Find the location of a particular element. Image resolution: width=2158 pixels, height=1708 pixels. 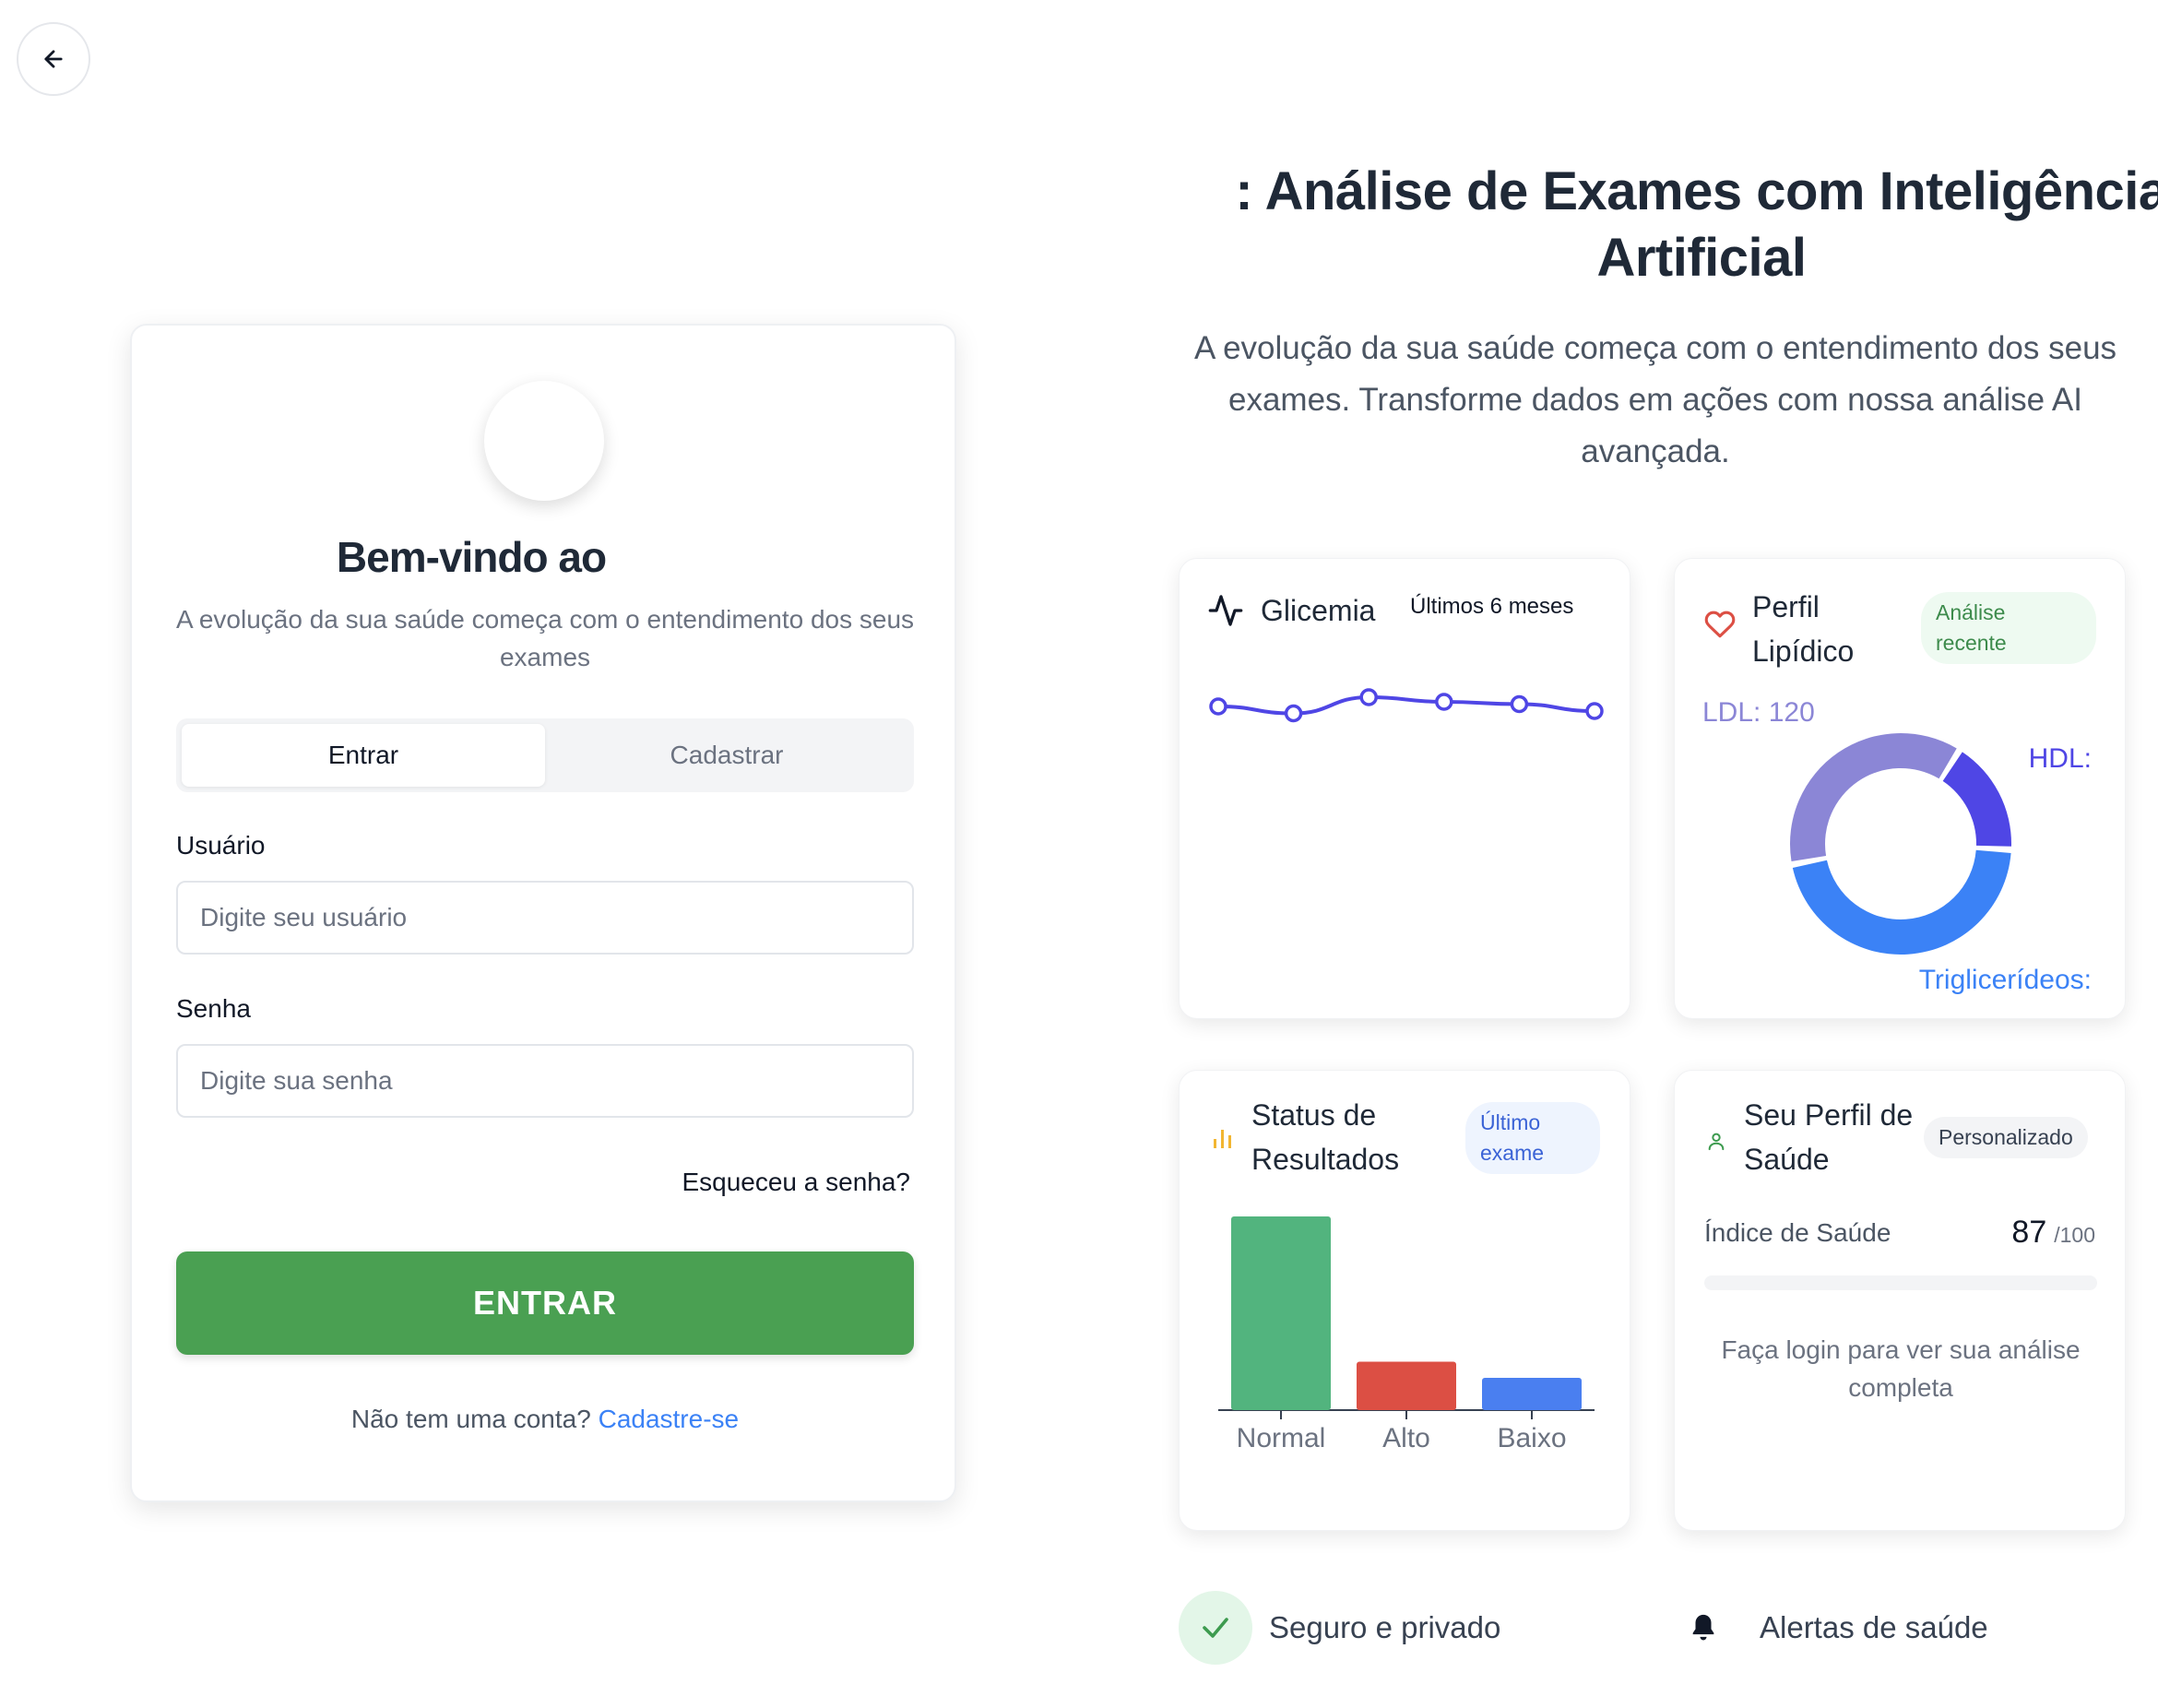

feature-alerts: Alertas de saúde is located at coordinates (1838, 1628).